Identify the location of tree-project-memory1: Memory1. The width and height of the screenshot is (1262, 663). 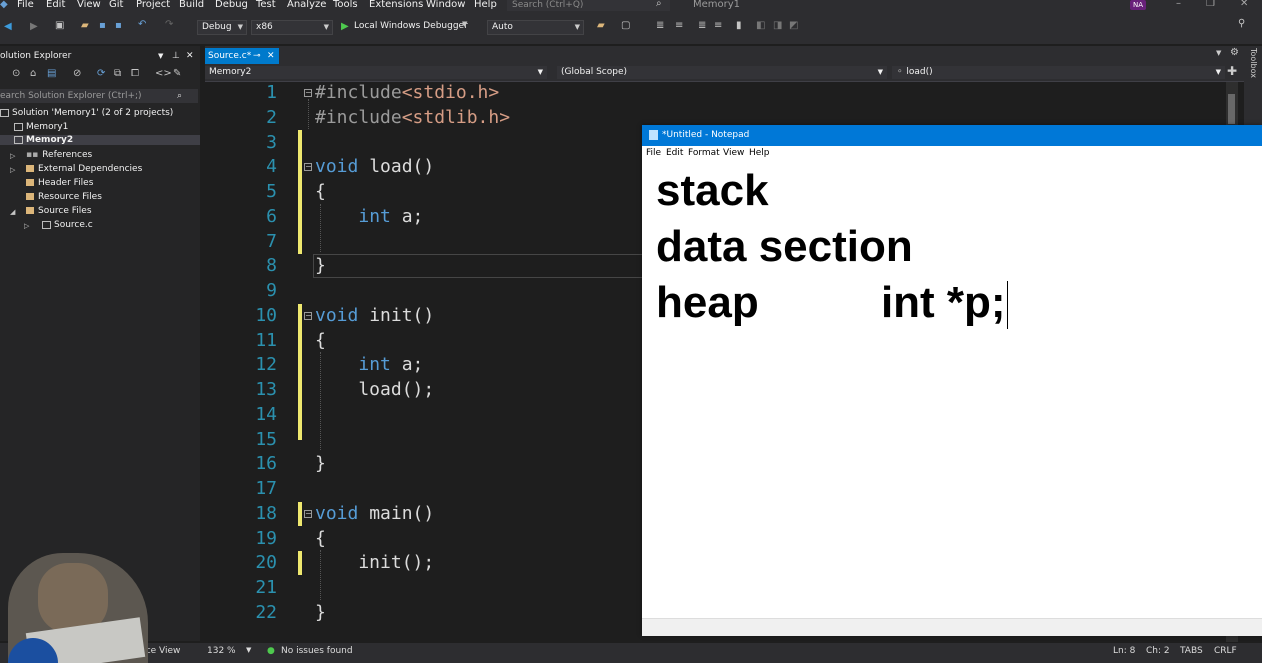
(41, 127).